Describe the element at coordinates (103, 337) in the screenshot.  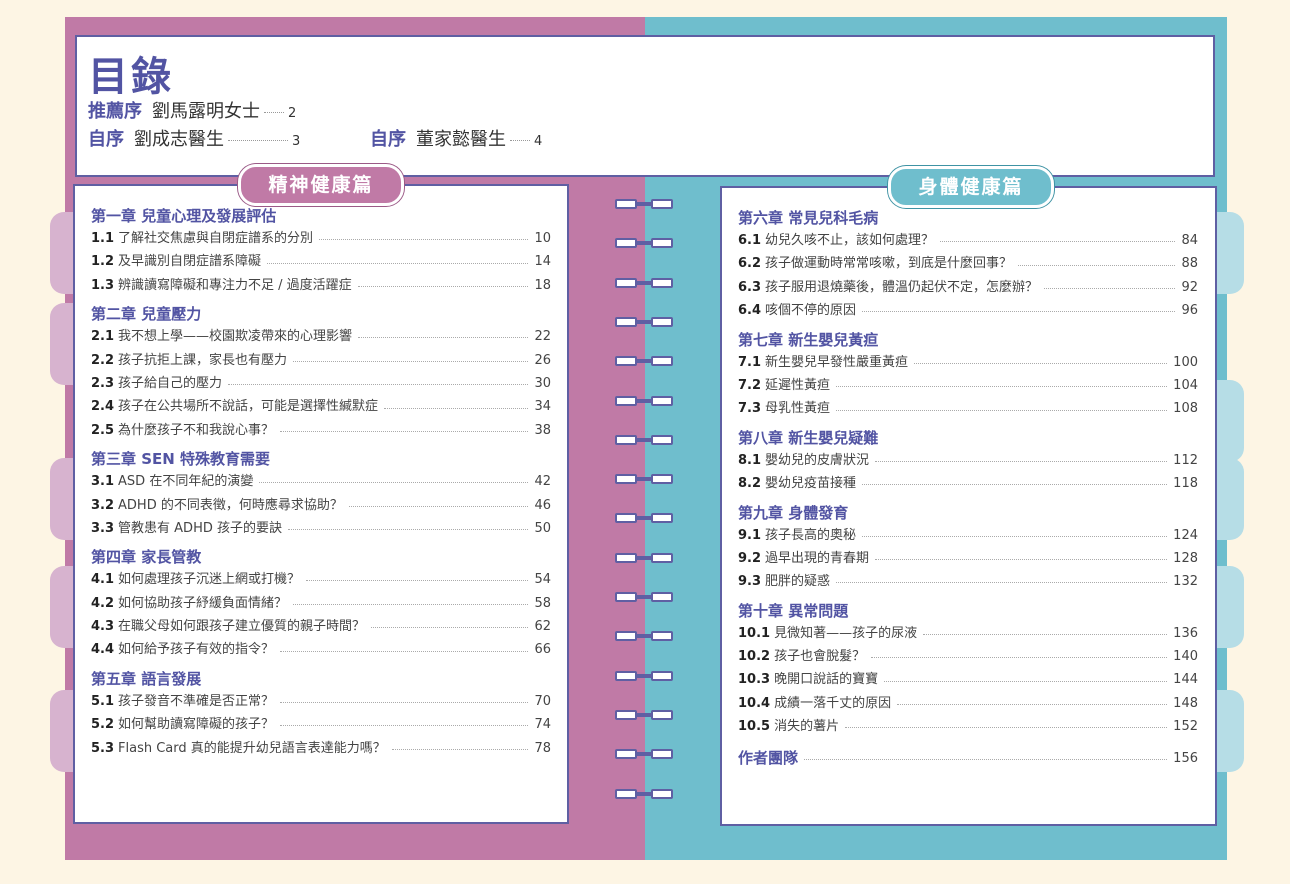
I see `entry-number: 2.1` at that location.